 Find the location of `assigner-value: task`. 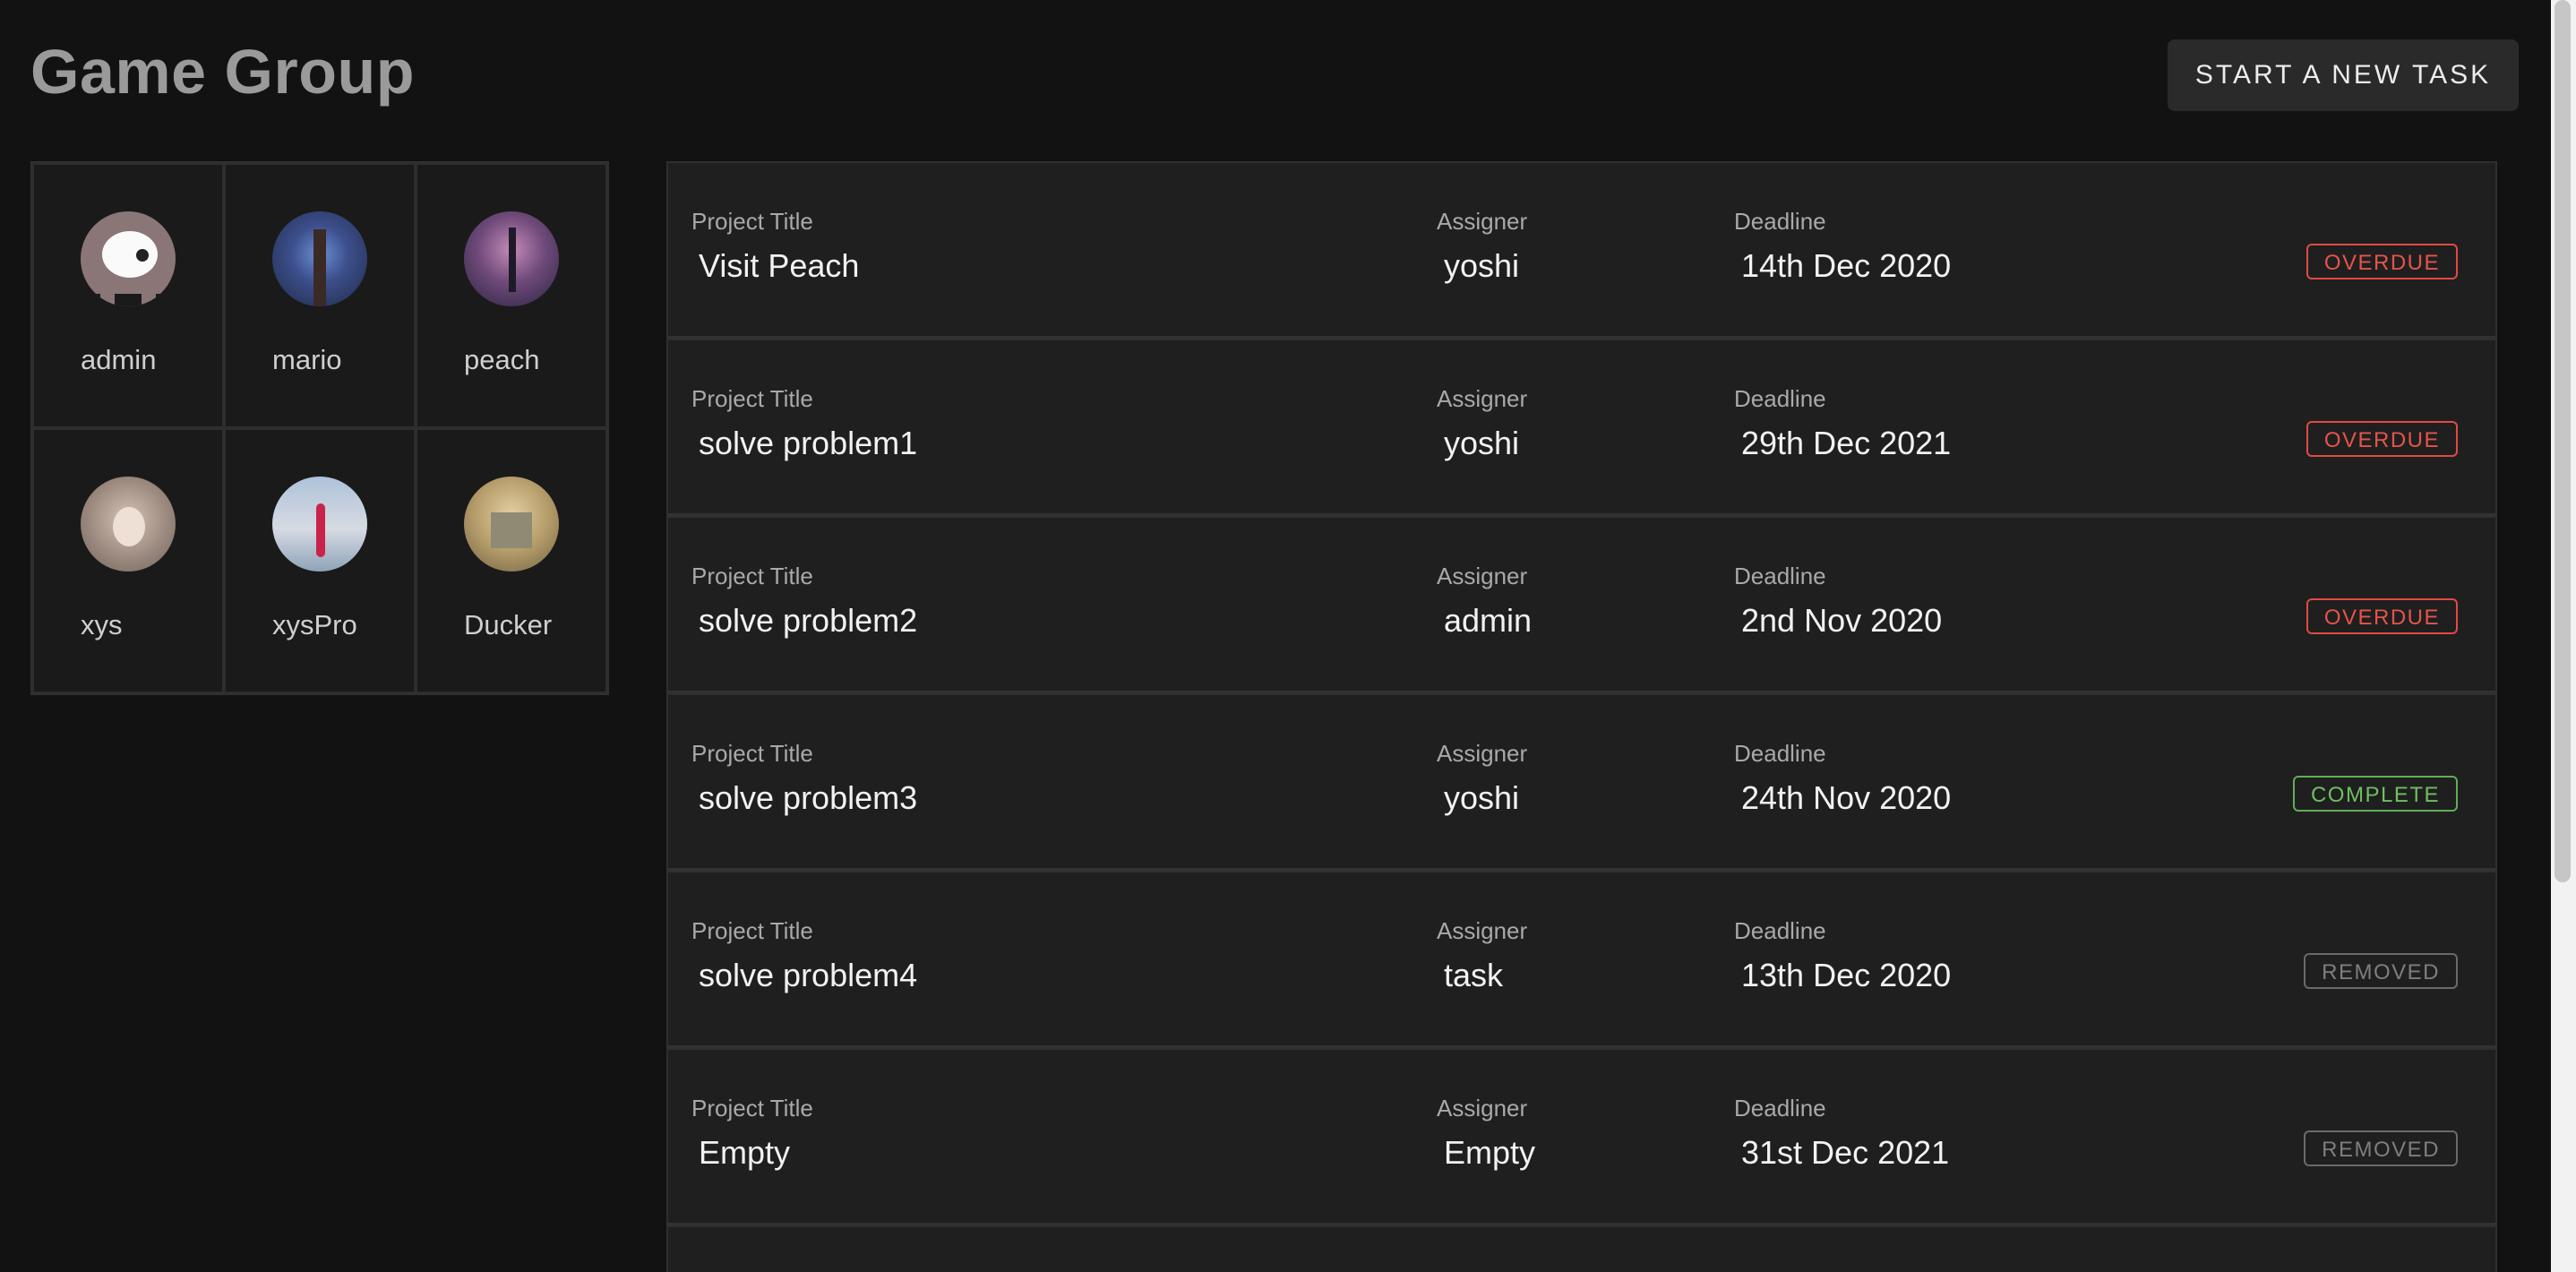

assigner-value: task is located at coordinates (1474, 975).